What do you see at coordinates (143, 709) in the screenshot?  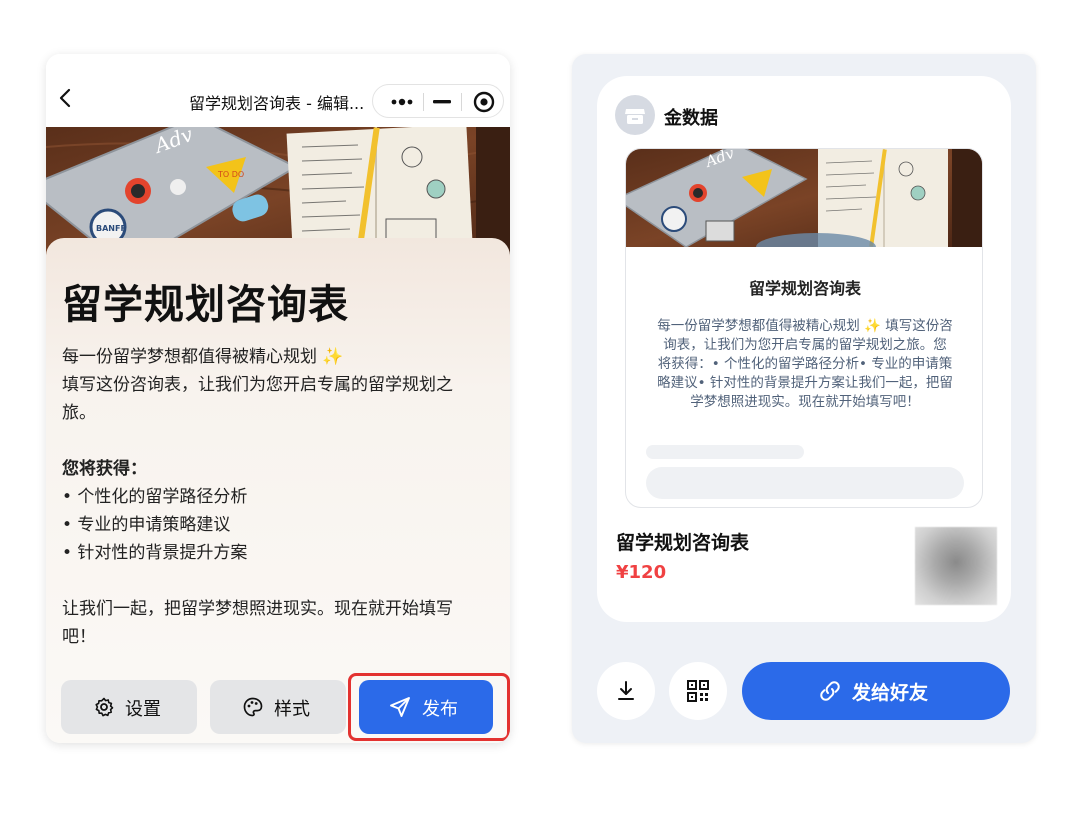 I see `settings-label: 设置` at bounding box center [143, 709].